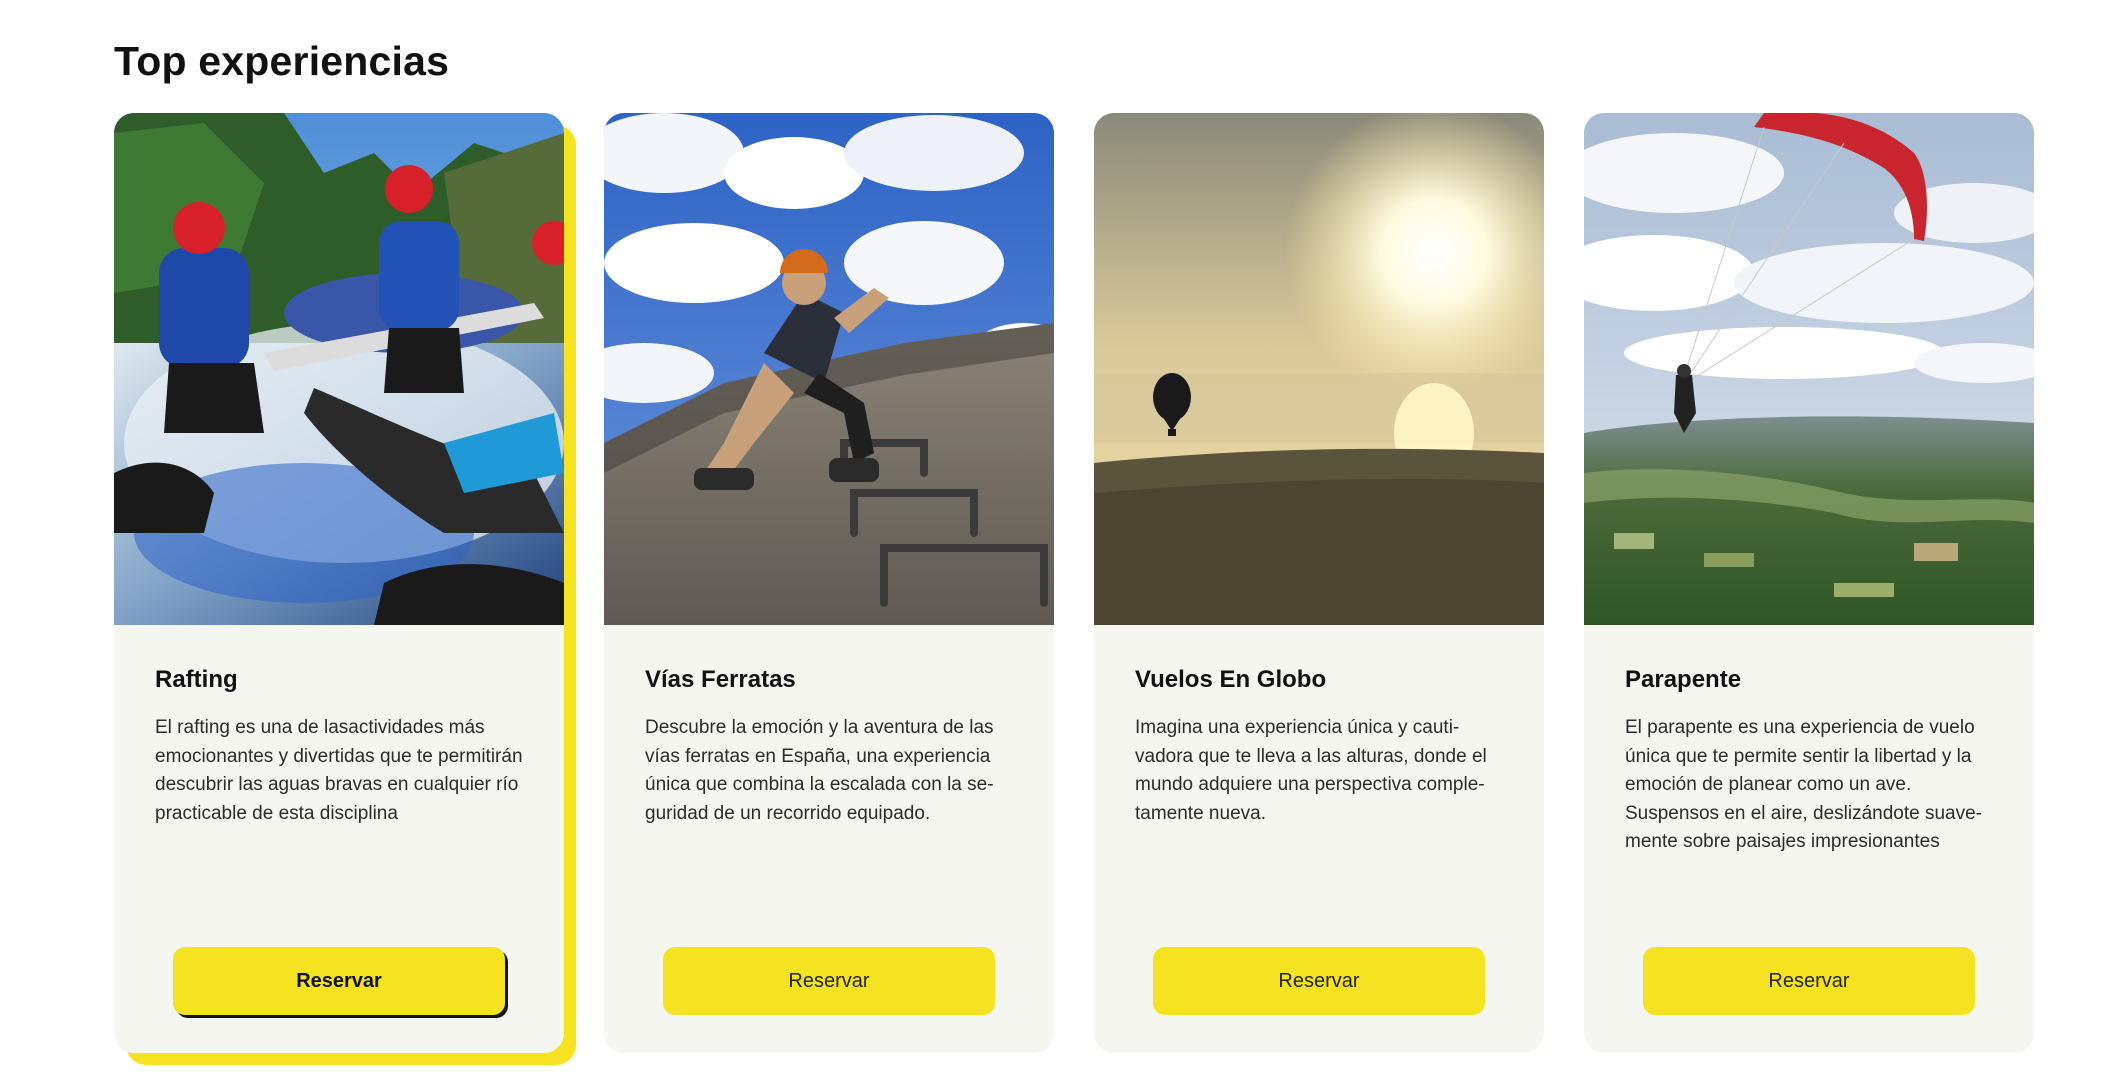  I want to click on rafting-photo, so click(339, 369).